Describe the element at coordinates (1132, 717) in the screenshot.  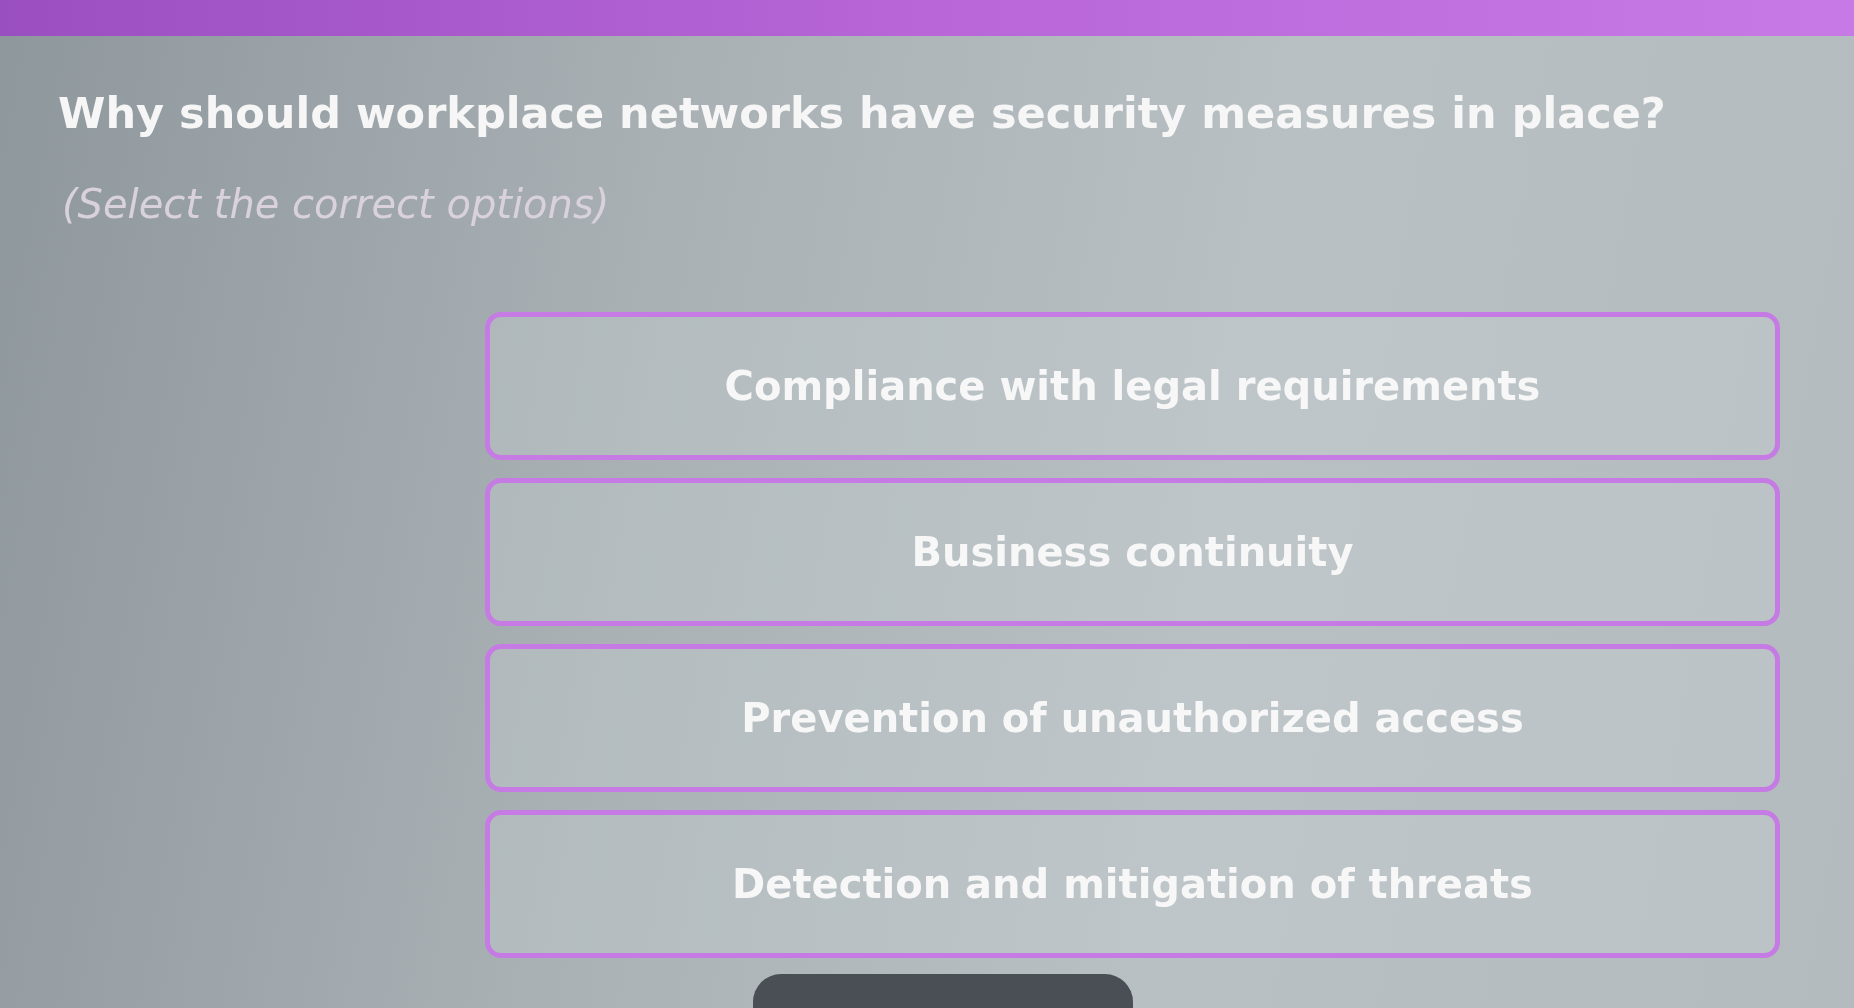
I see `answer-option-button: Prevention of unauthorized access` at that location.